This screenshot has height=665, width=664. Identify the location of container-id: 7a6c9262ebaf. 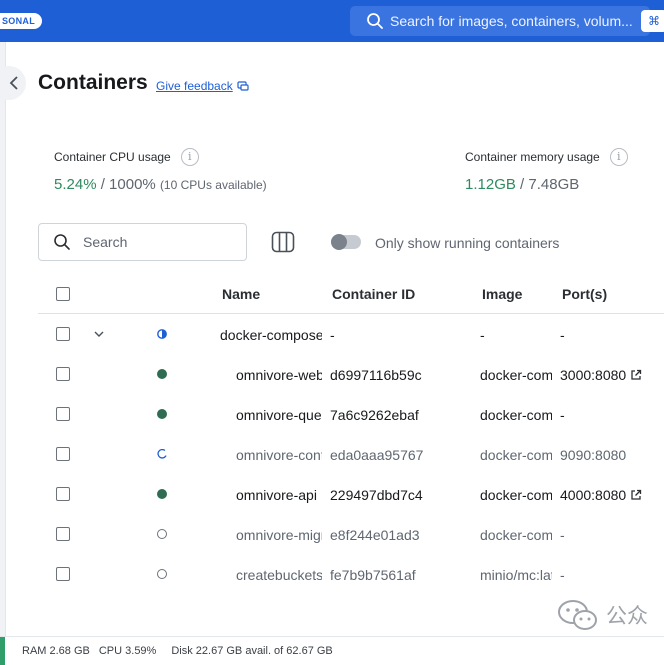
(374, 415).